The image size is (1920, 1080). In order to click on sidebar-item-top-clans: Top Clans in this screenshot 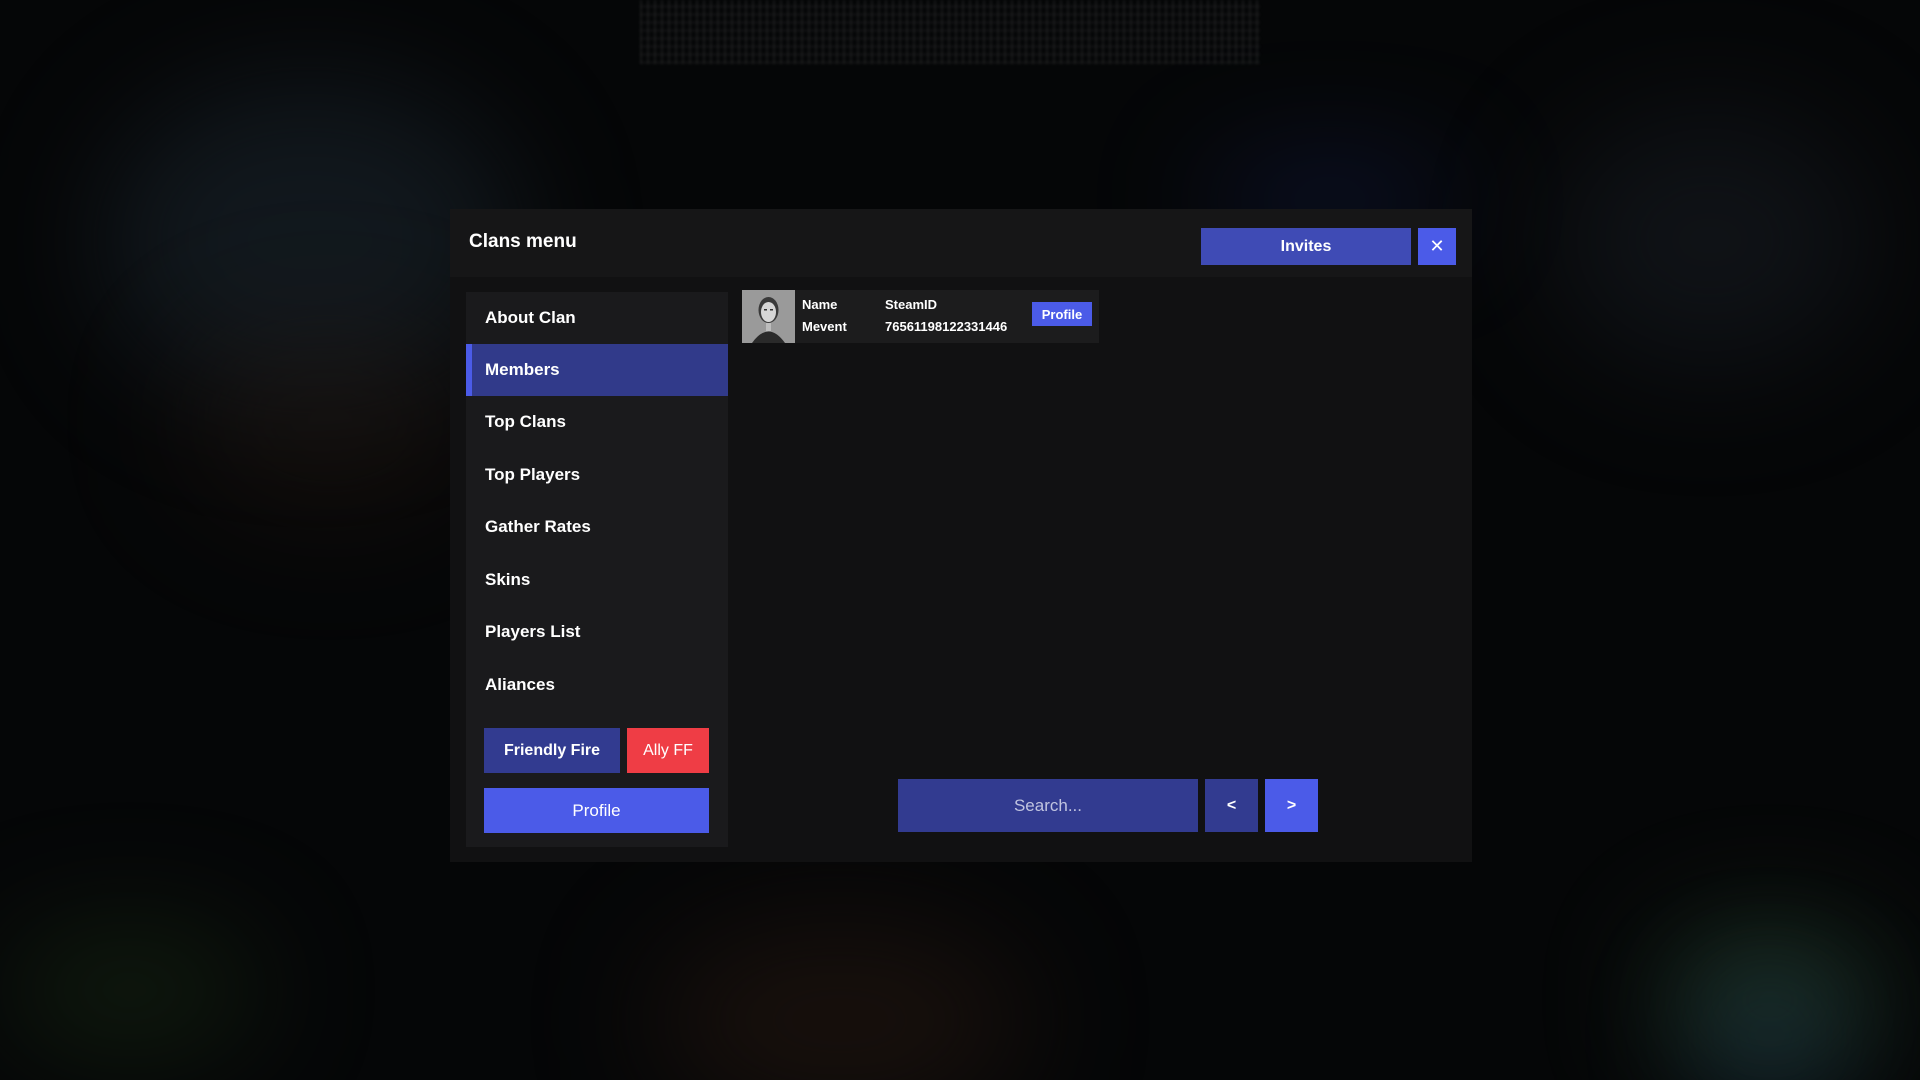, I will do `click(597, 422)`.